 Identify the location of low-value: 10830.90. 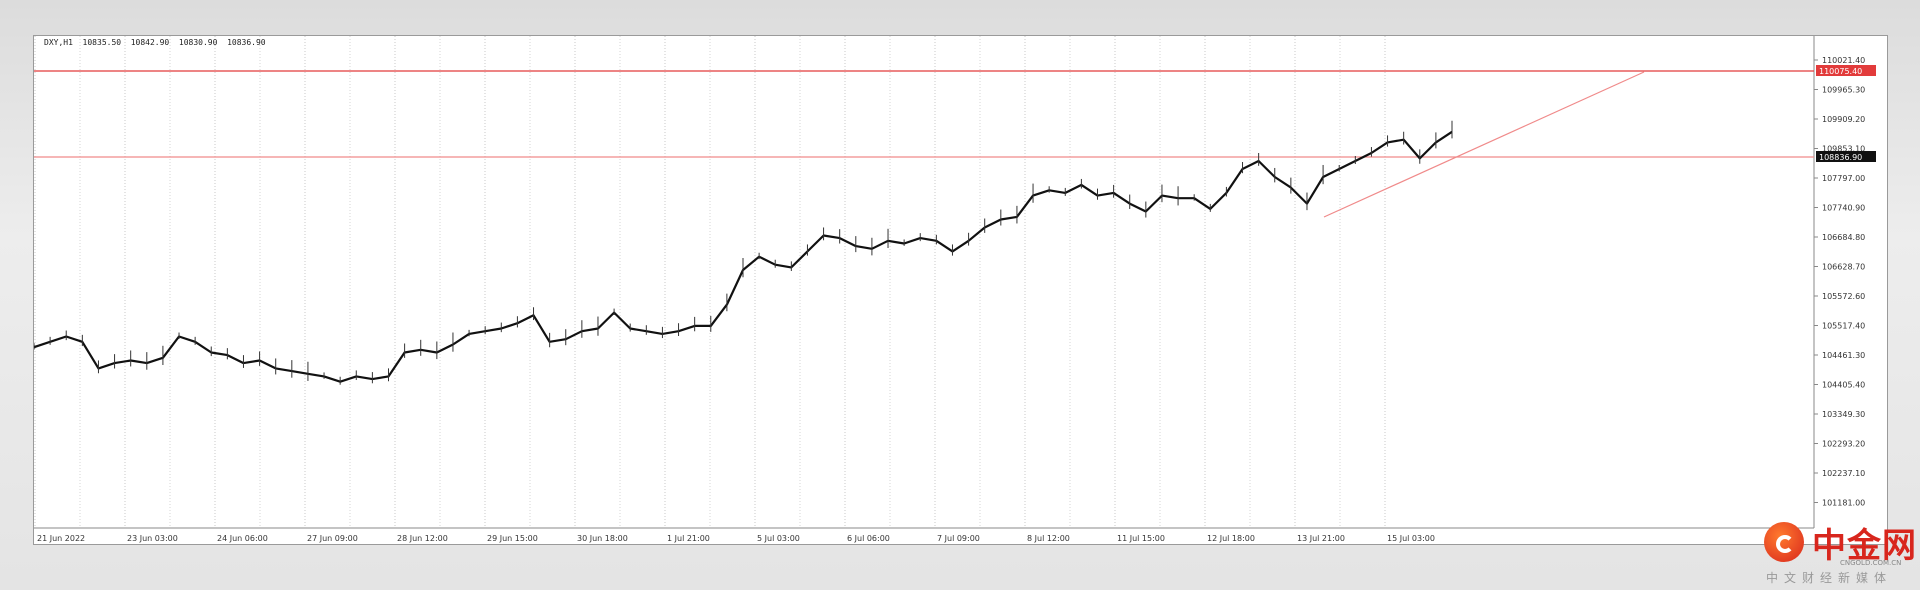
(198, 42).